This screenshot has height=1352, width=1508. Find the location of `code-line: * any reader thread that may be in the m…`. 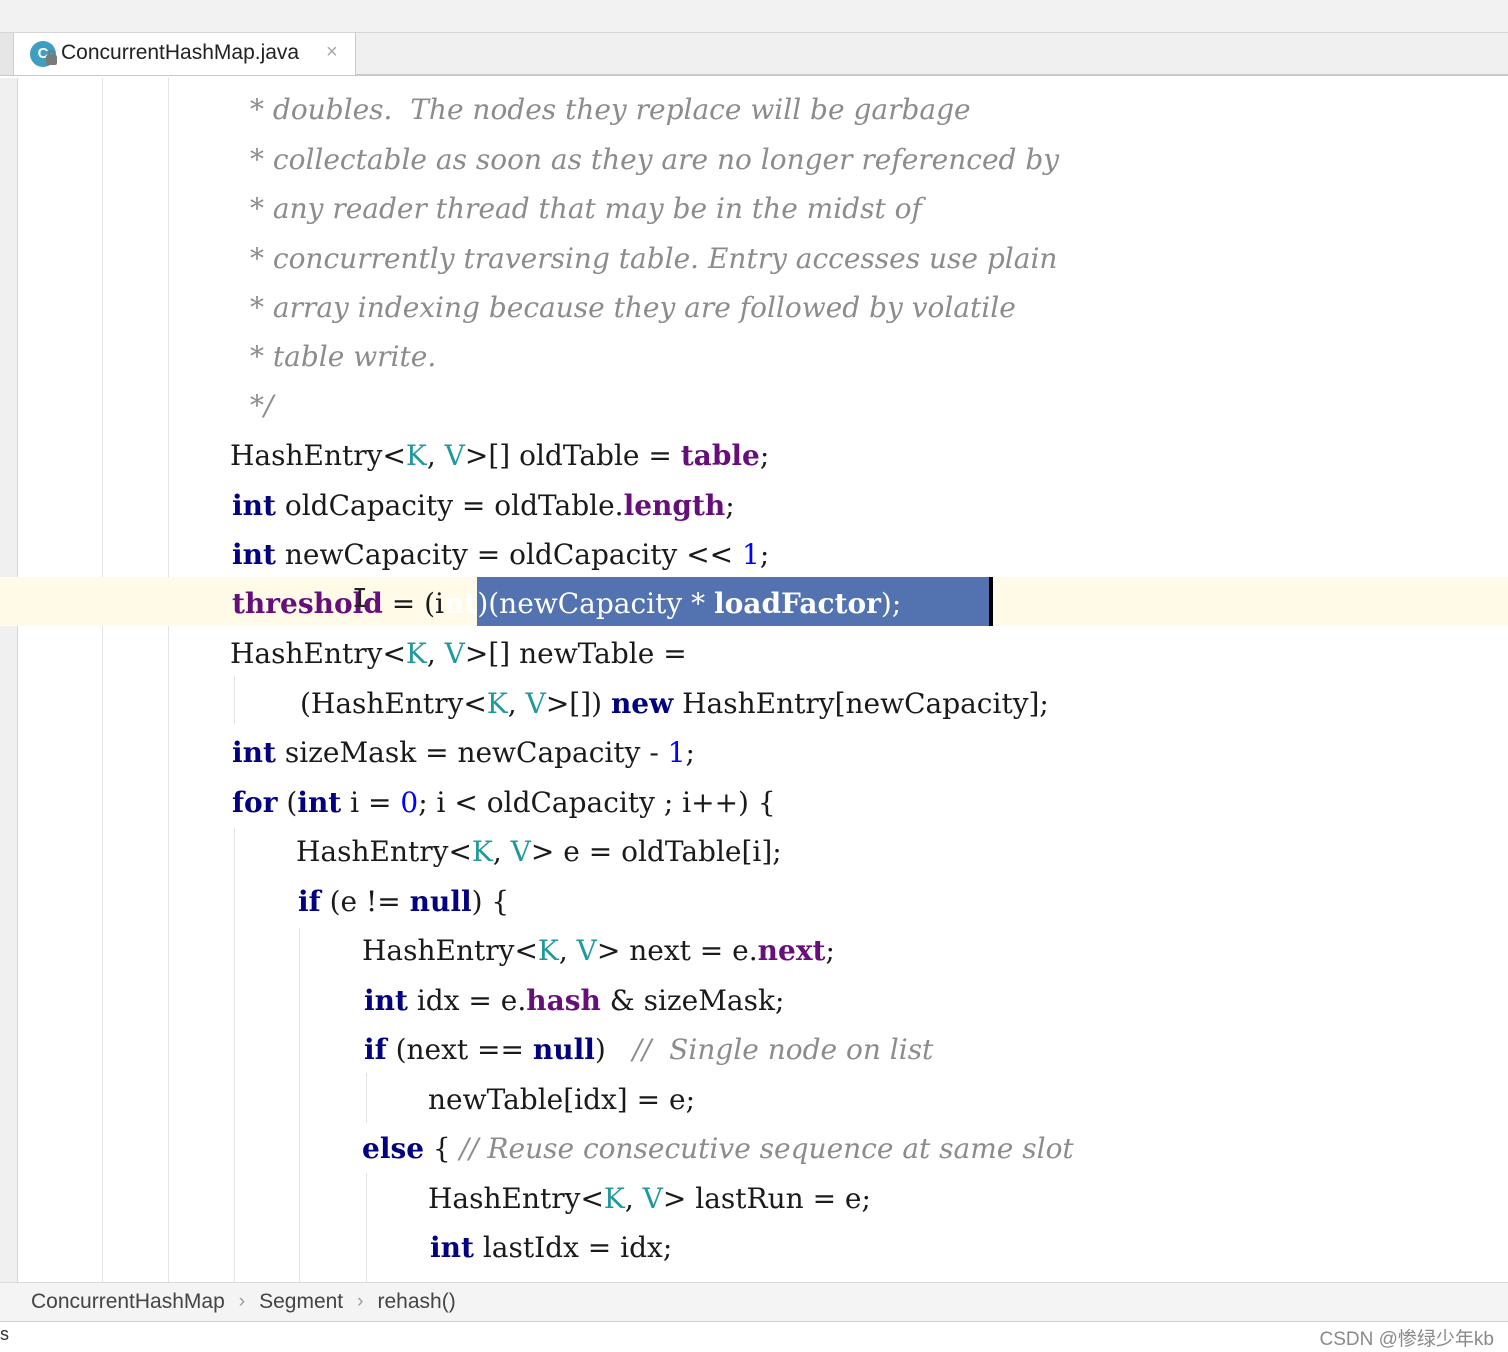

code-line: * any reader thread that may be in the m… is located at coordinates (586, 208).